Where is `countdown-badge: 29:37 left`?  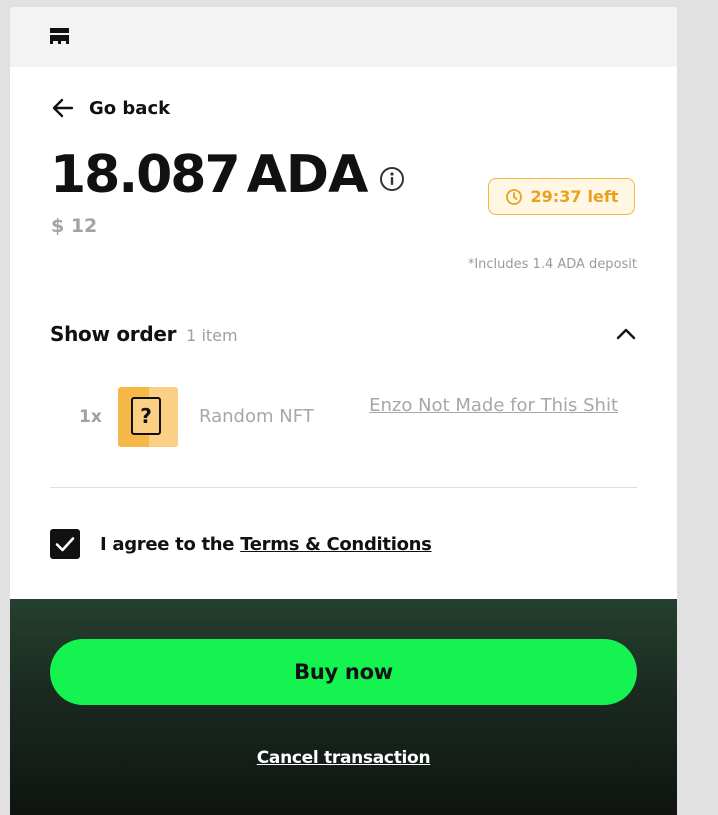
countdown-badge: 29:37 left is located at coordinates (561, 196).